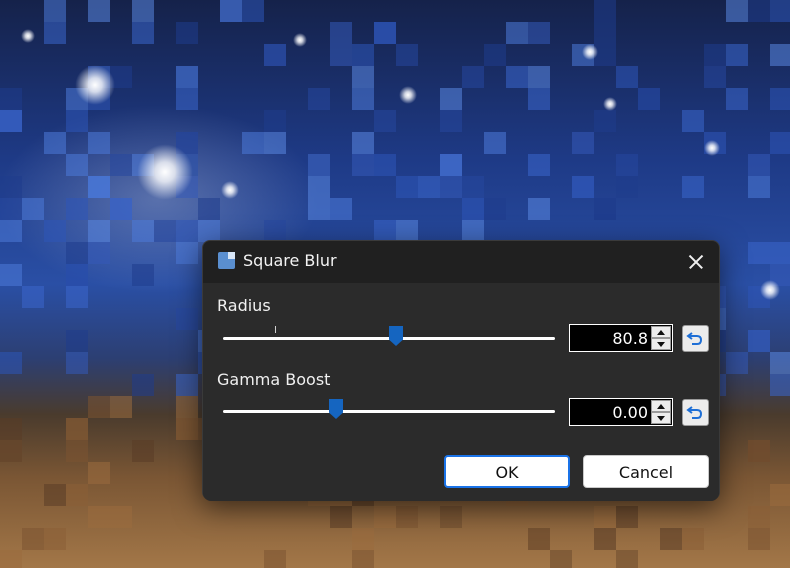 The image size is (790, 568). Describe the element at coordinates (661, 344) in the screenshot. I see `radius-spin-down-icon` at that location.